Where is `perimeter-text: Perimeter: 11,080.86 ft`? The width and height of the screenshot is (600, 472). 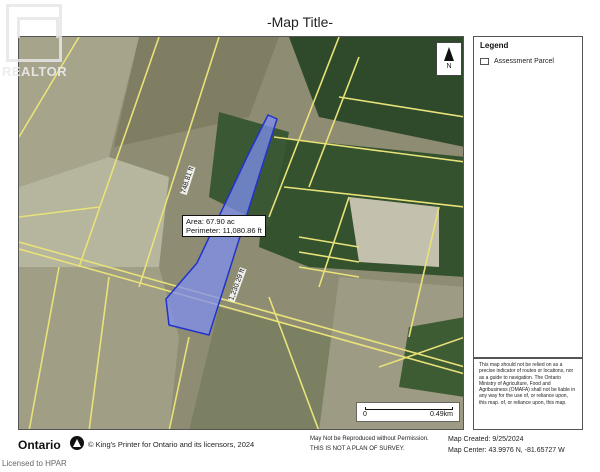
perimeter-text: Perimeter: 11,080.86 ft is located at coordinates (224, 230).